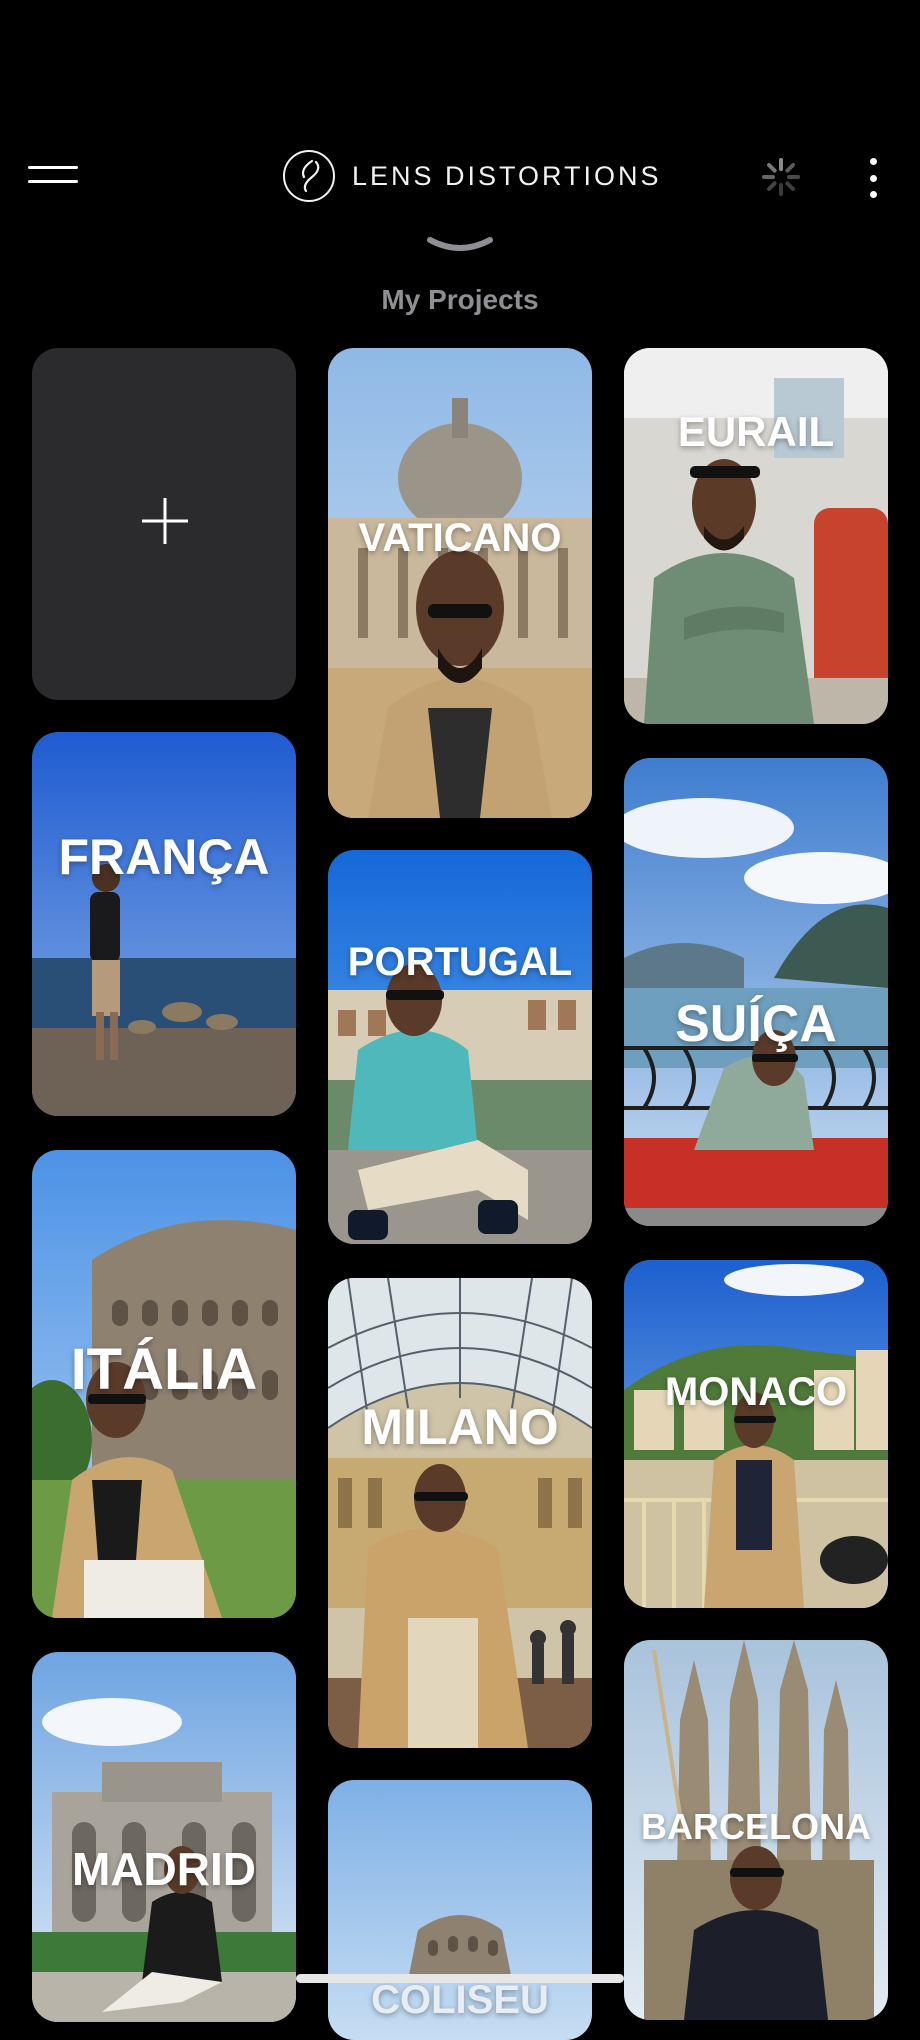 The image size is (920, 2040). I want to click on project-card-franca: FRANÇA, so click(164, 924).